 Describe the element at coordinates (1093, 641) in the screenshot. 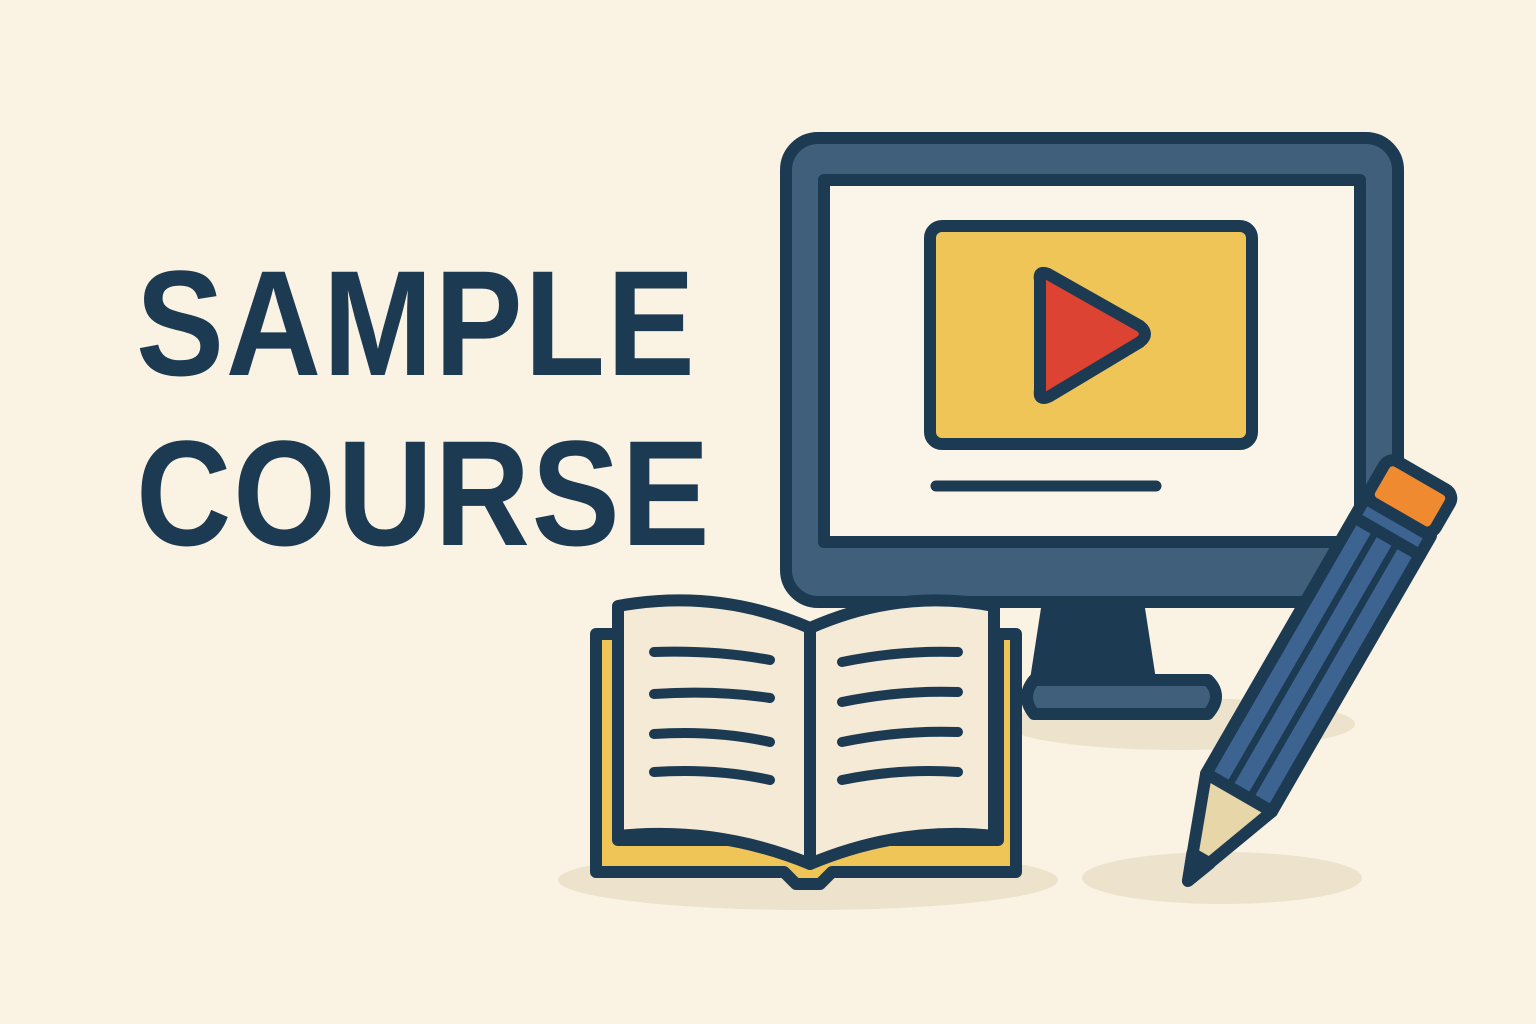

I see `monitor-stand-neck` at that location.